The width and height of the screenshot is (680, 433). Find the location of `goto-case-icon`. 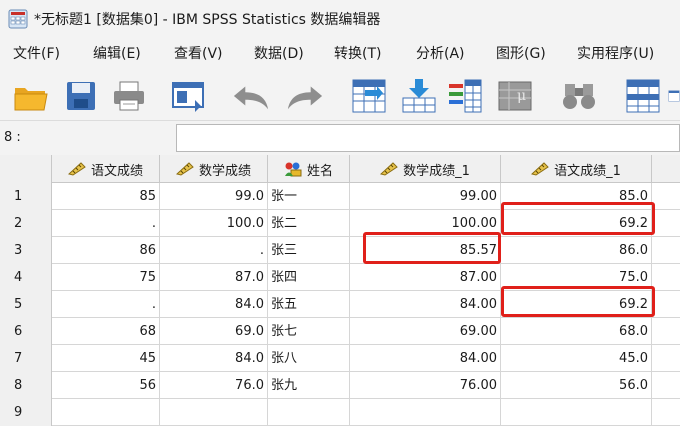

goto-case-icon is located at coordinates (369, 96).